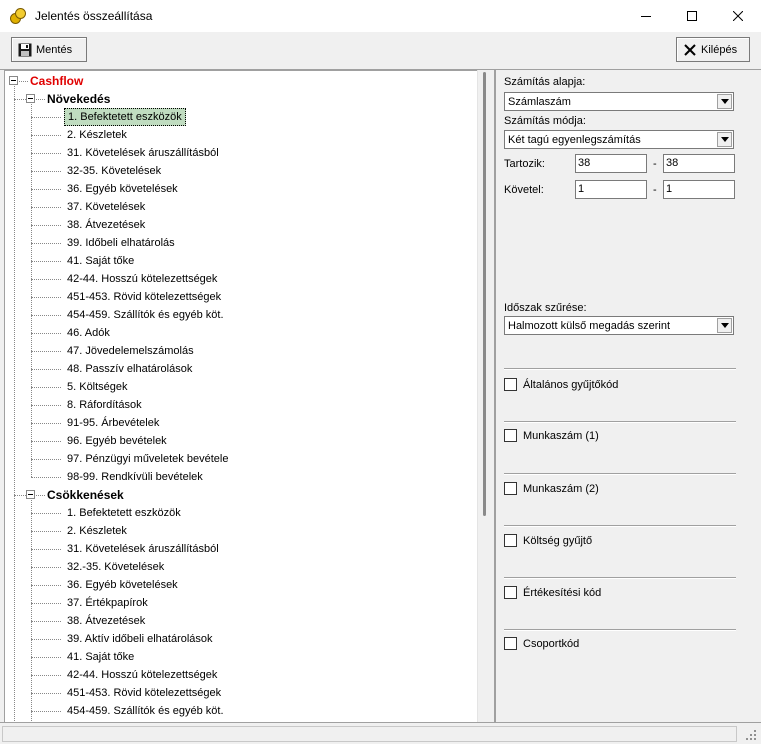 Image resolution: width=761 pixels, height=744 pixels. I want to click on period-select: Halmozott külső megadás szerint, so click(619, 325).